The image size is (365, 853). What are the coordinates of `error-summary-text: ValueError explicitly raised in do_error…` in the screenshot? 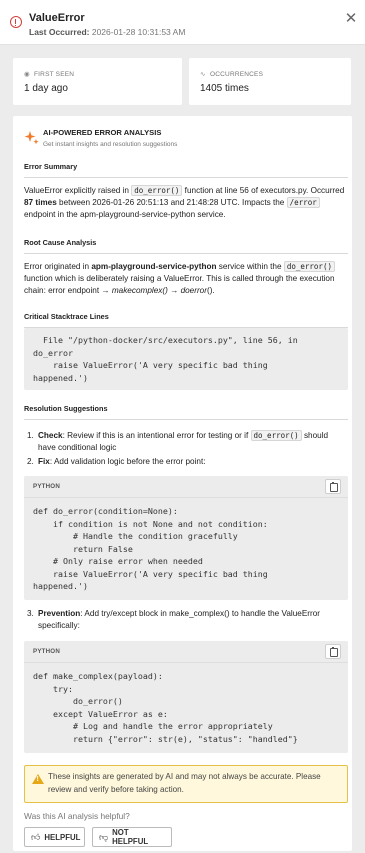 It's located at (187, 202).